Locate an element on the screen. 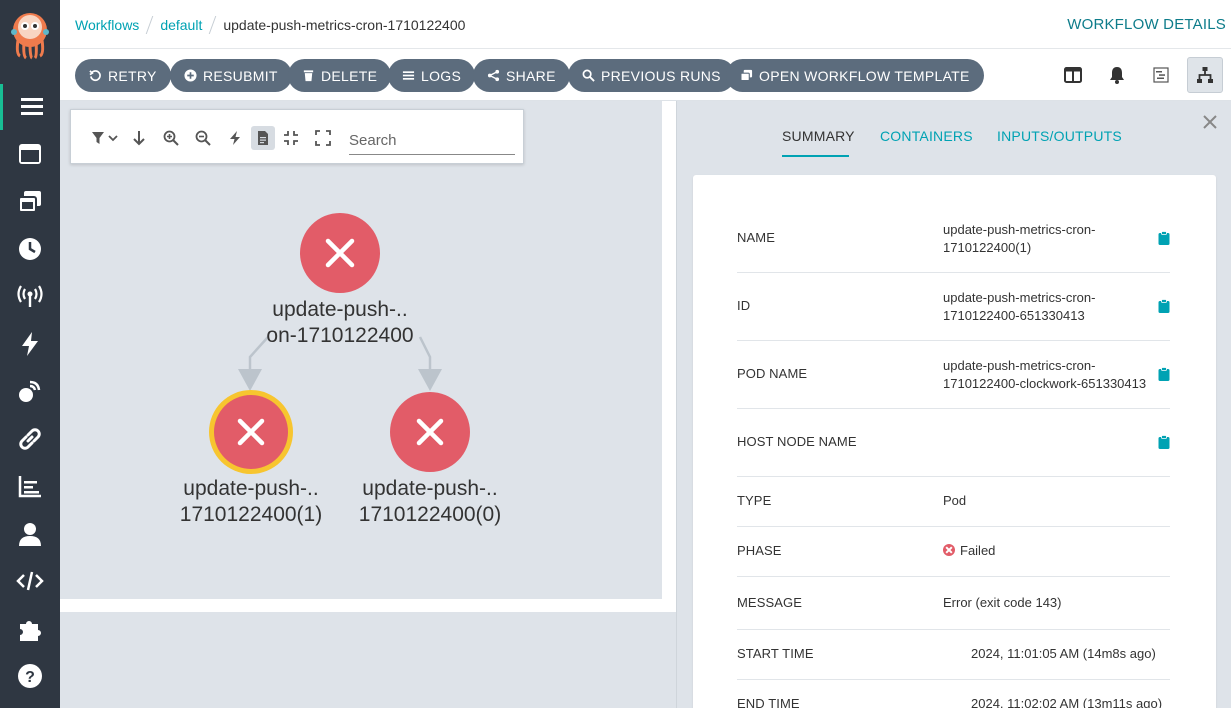 The height and width of the screenshot is (708, 1231). delete-button: DELETE is located at coordinates (340, 75).